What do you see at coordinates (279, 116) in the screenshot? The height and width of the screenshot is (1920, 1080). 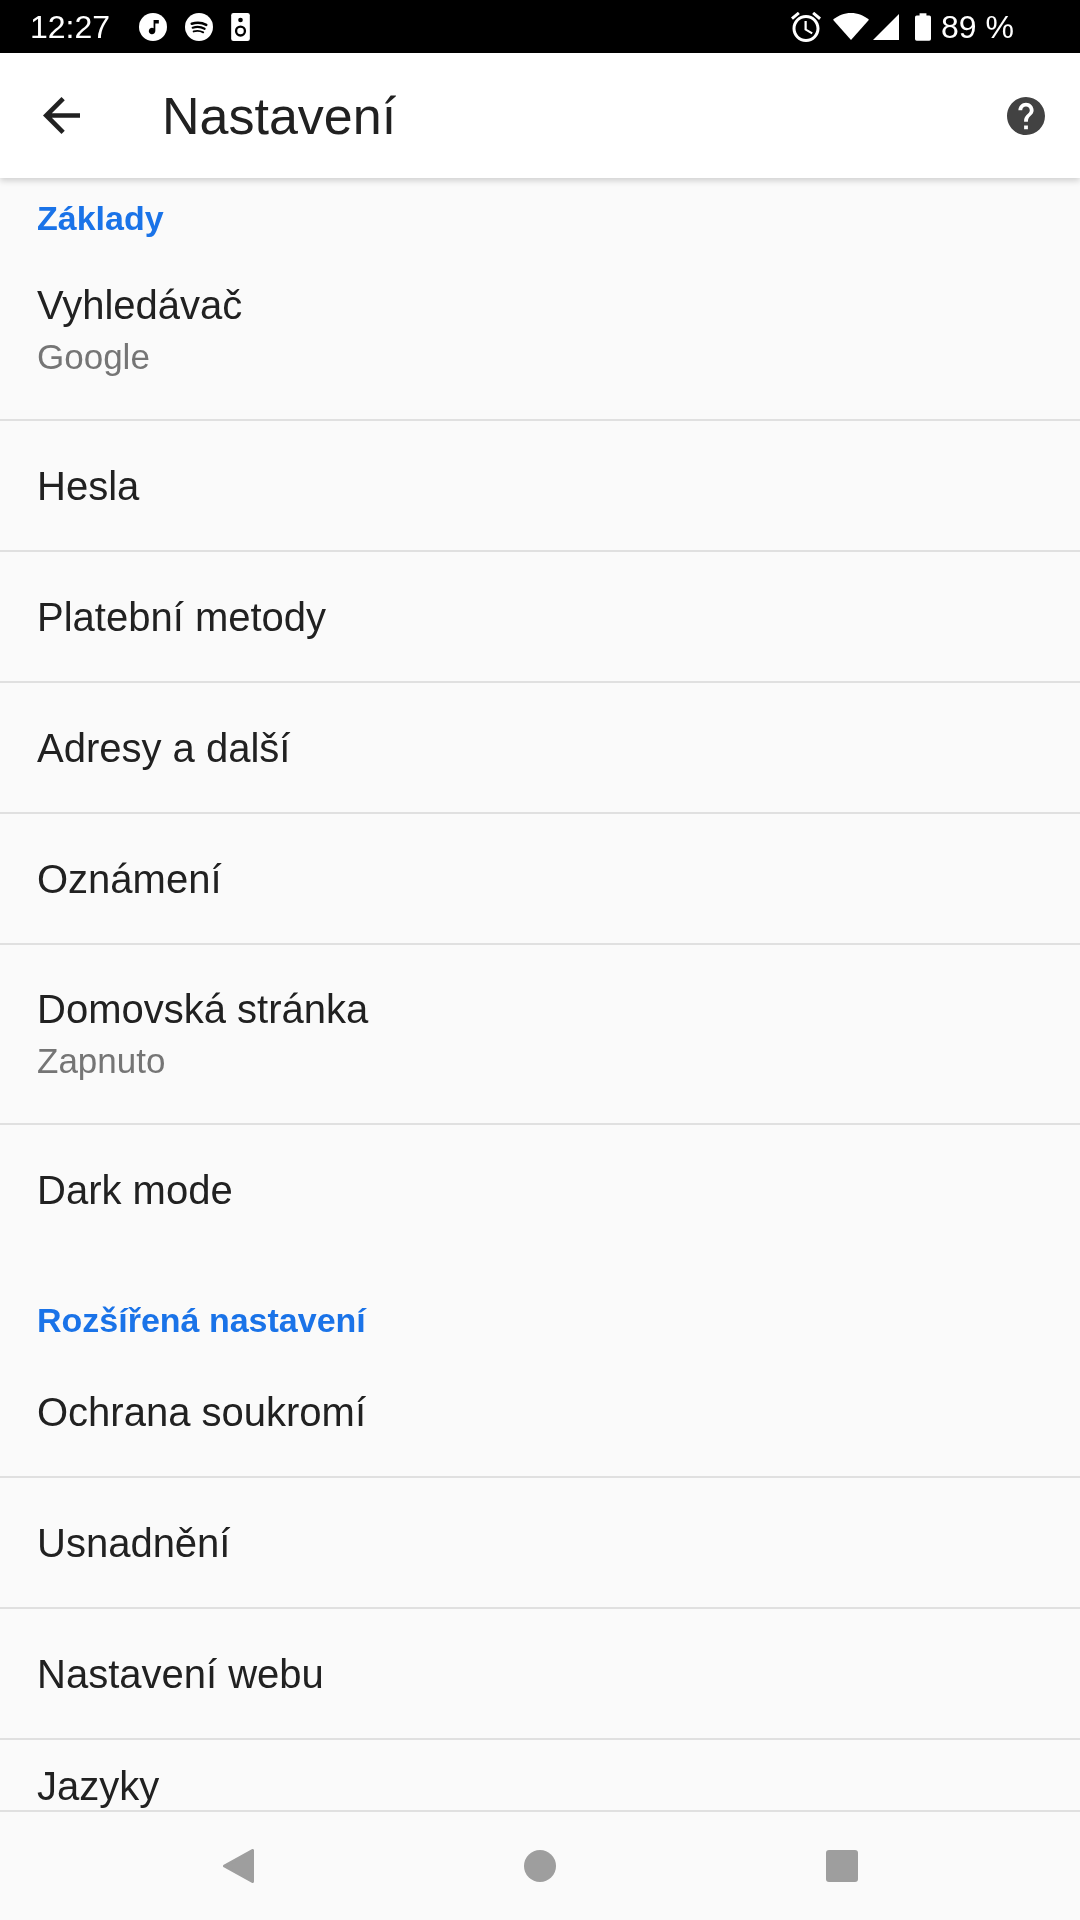 I see `page-title: Nastavení` at bounding box center [279, 116].